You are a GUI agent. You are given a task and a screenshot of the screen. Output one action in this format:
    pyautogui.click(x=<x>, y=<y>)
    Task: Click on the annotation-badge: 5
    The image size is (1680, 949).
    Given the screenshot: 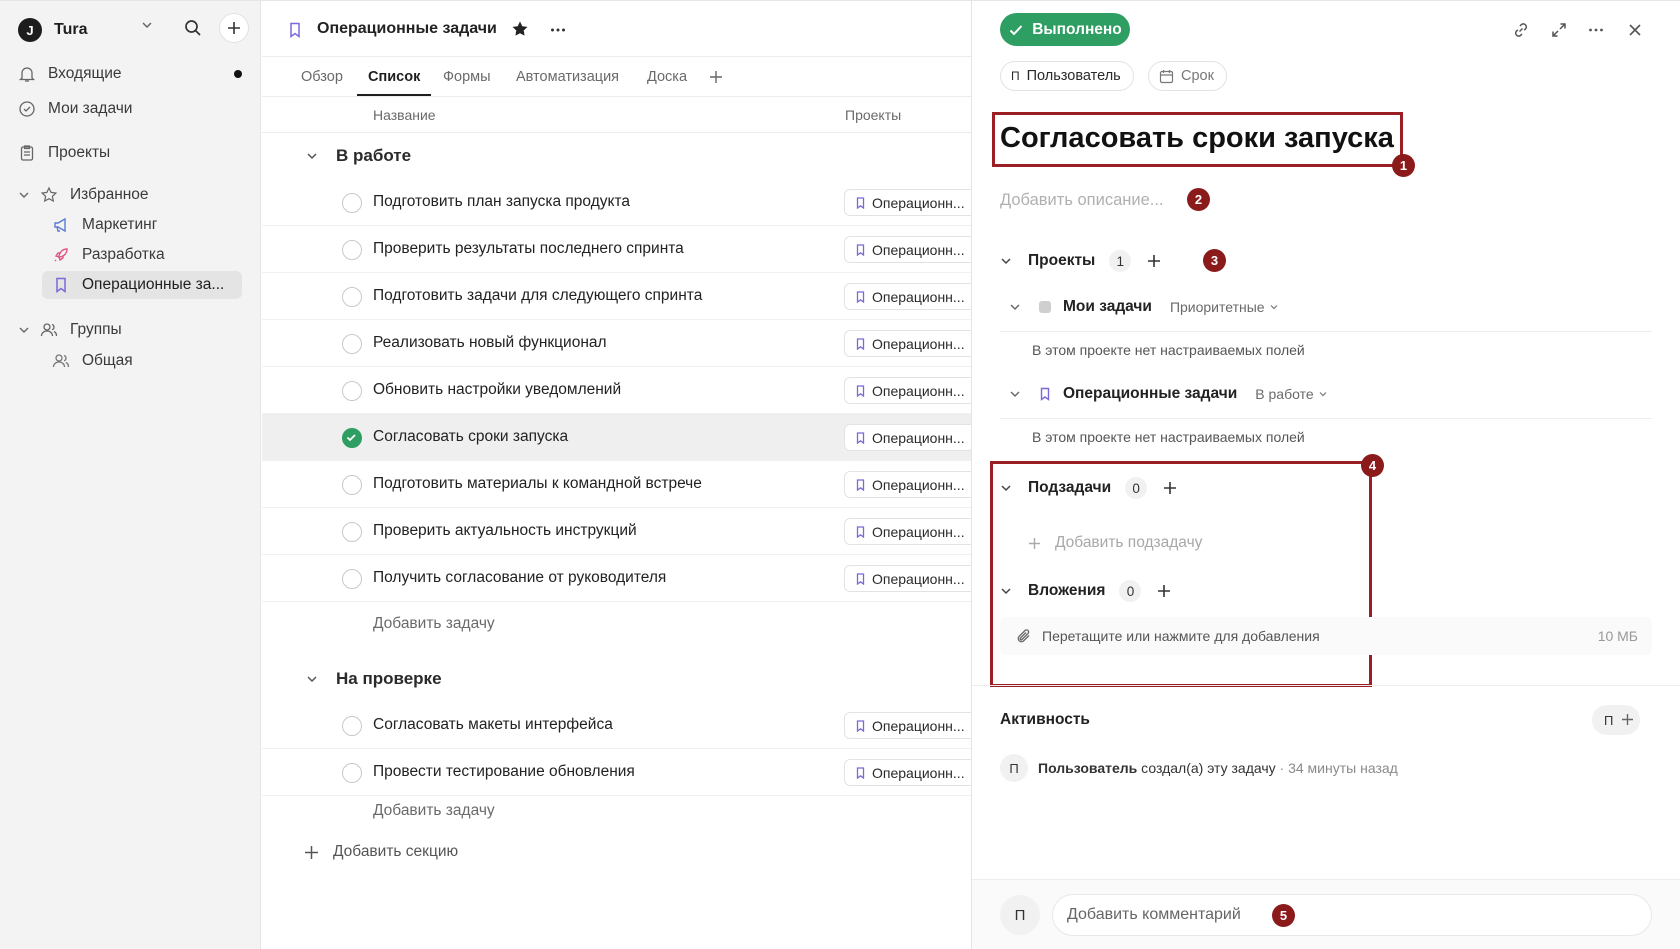 What is the action you would take?
    pyautogui.click(x=1283, y=915)
    